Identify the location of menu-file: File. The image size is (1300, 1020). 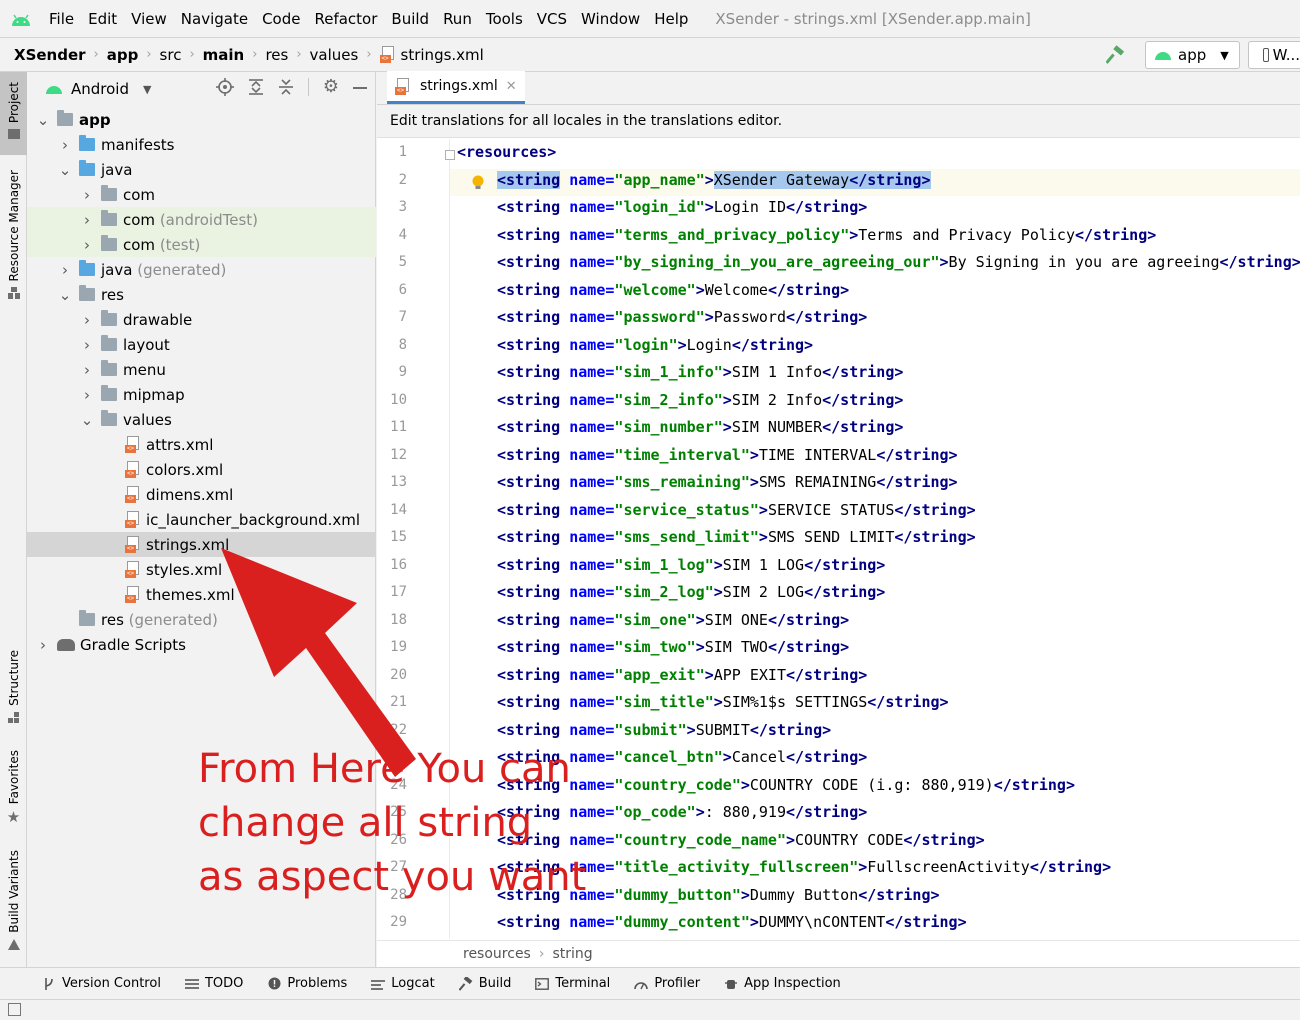
(61, 19).